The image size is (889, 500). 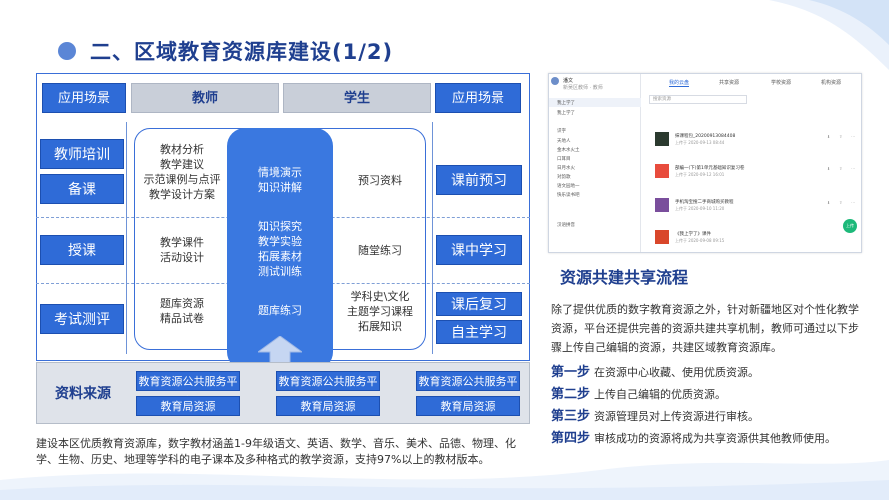 What do you see at coordinates (571, 438) in the screenshot?
I see `step-label: 第四步` at bounding box center [571, 438].